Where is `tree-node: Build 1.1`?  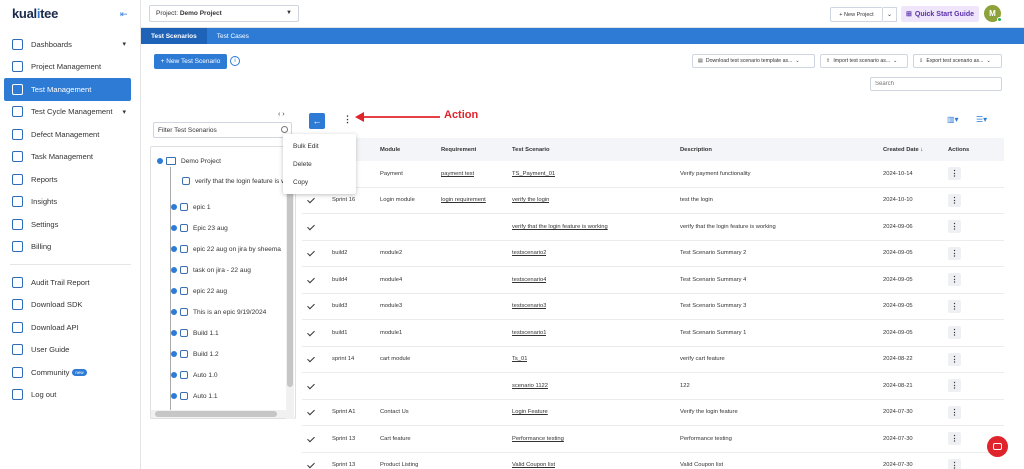 tree-node: Build 1.1 is located at coordinates (195, 333).